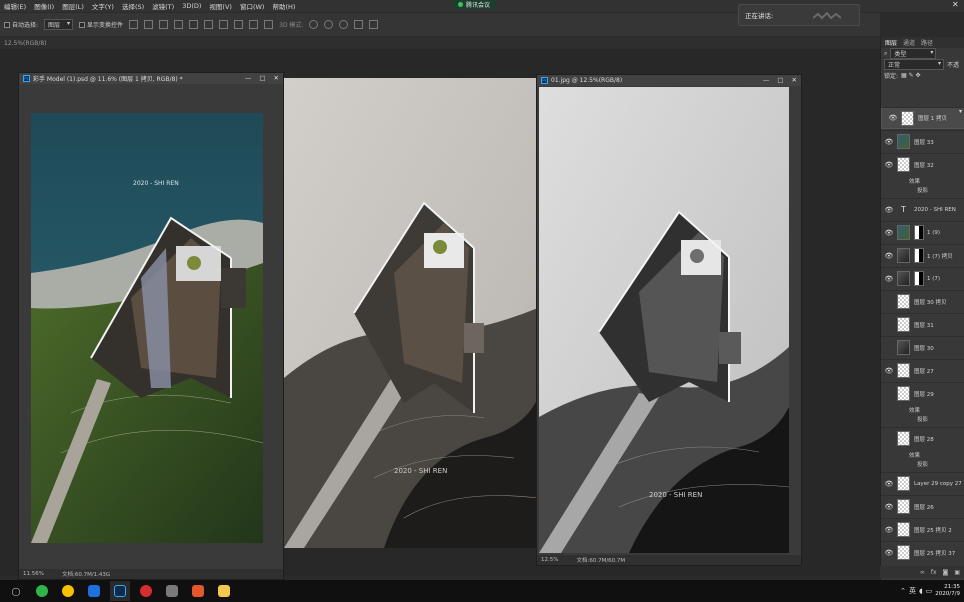 This screenshot has width=964, height=602. Describe the element at coordinates (922, 552) in the screenshot. I see `layer-row: 👁︎ 图层 25 拷贝 37` at that location.